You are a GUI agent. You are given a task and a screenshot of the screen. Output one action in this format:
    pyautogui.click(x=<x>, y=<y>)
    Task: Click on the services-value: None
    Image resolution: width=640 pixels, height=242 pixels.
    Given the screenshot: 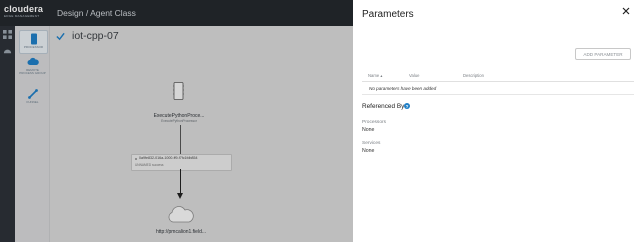 What is the action you would take?
    pyautogui.click(x=368, y=151)
    